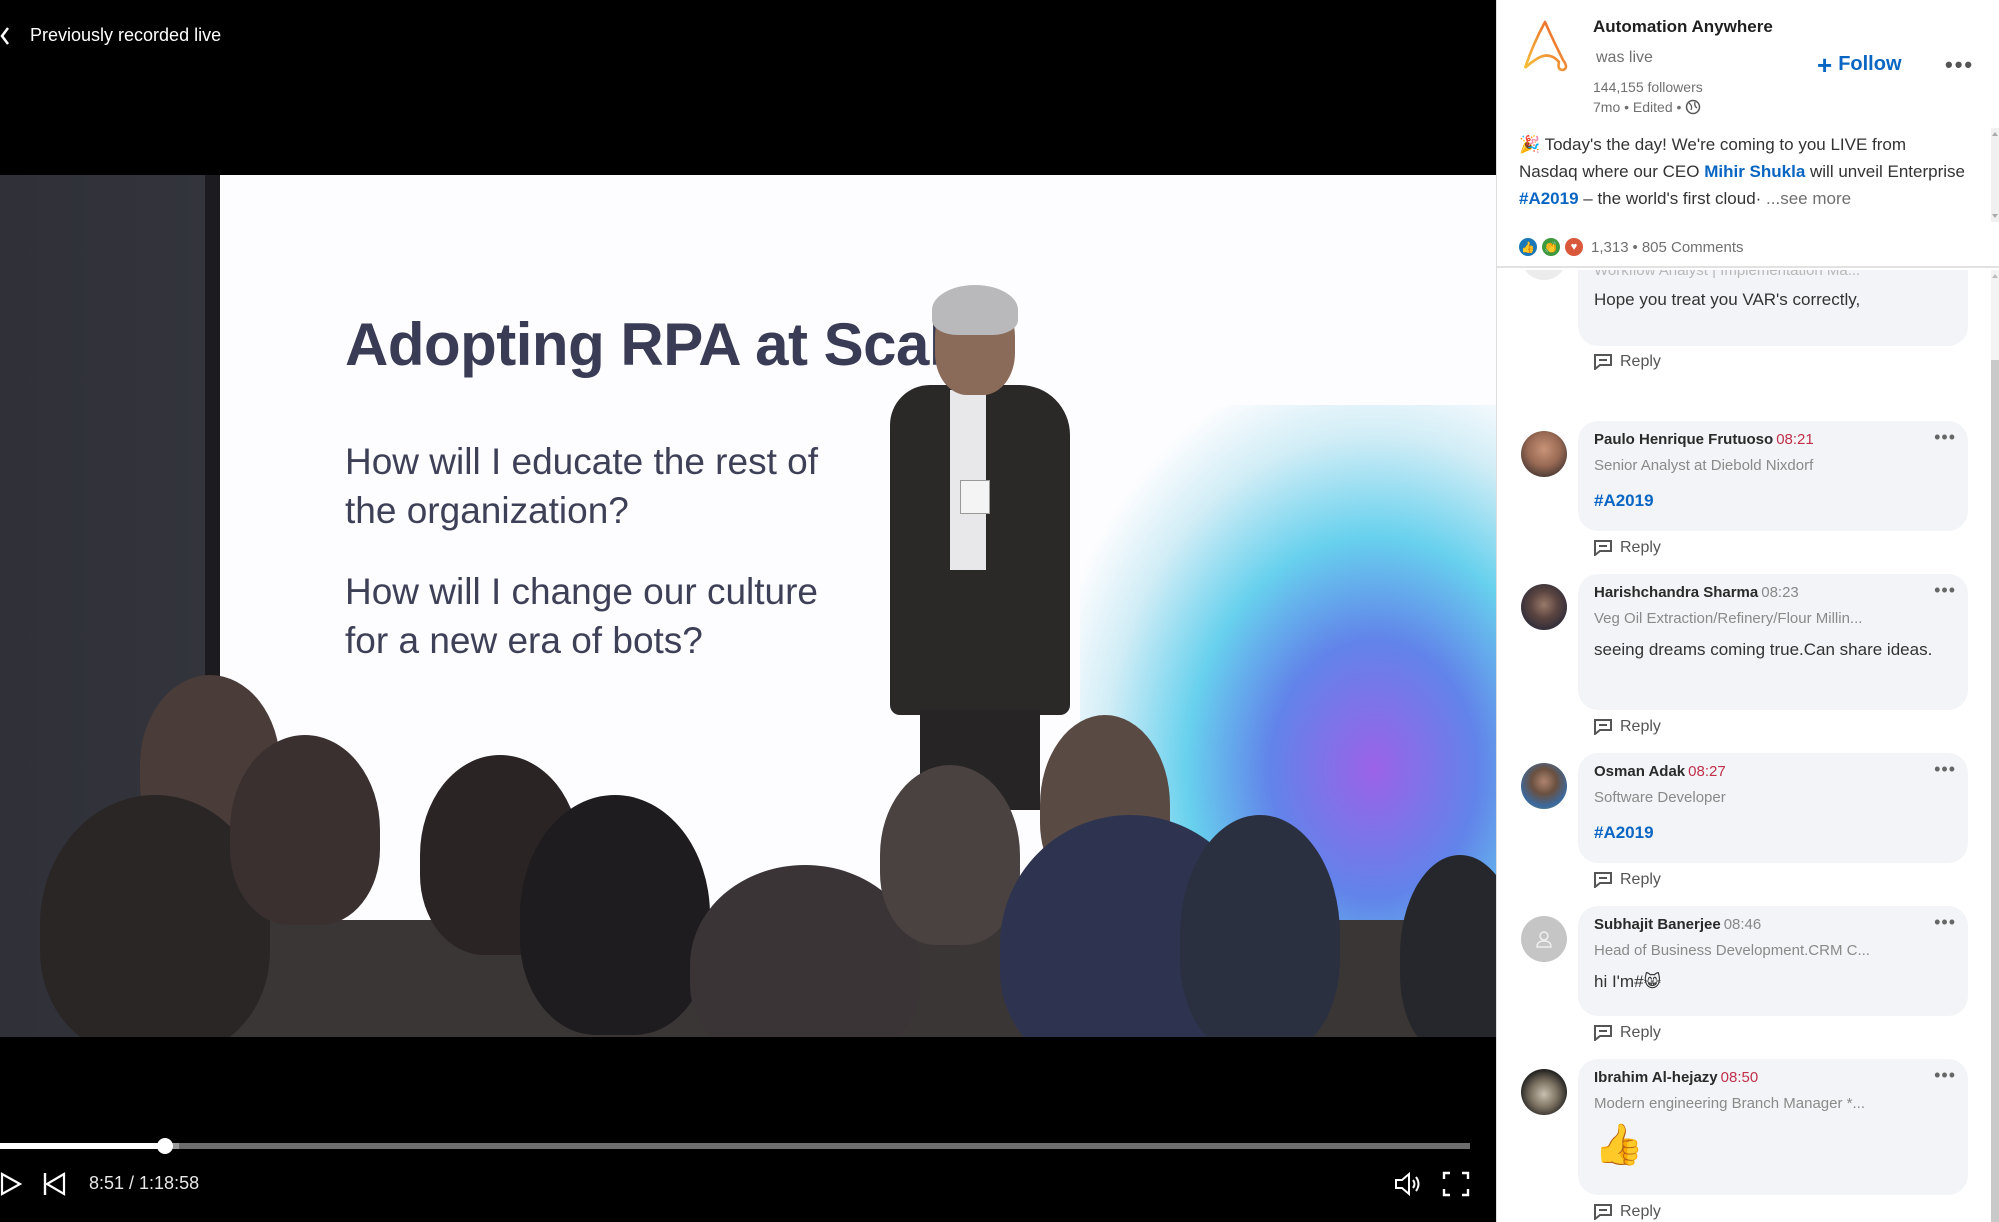 This screenshot has width=1999, height=1222. Describe the element at coordinates (1995, 216) in the screenshot. I see `scroll-down-arrow-icon` at that location.